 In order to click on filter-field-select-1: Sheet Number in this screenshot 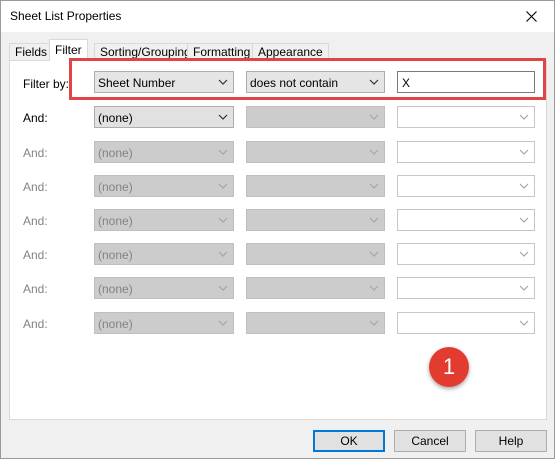, I will do `click(164, 82)`.